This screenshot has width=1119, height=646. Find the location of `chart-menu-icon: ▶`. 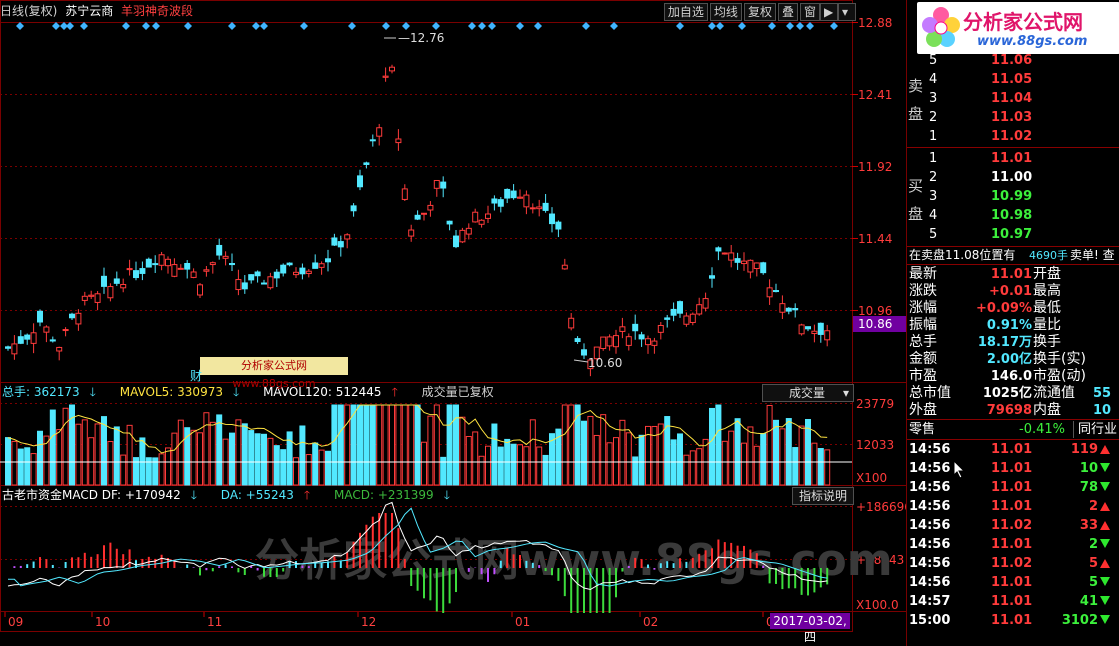

chart-menu-icon: ▶ is located at coordinates (829, 12).